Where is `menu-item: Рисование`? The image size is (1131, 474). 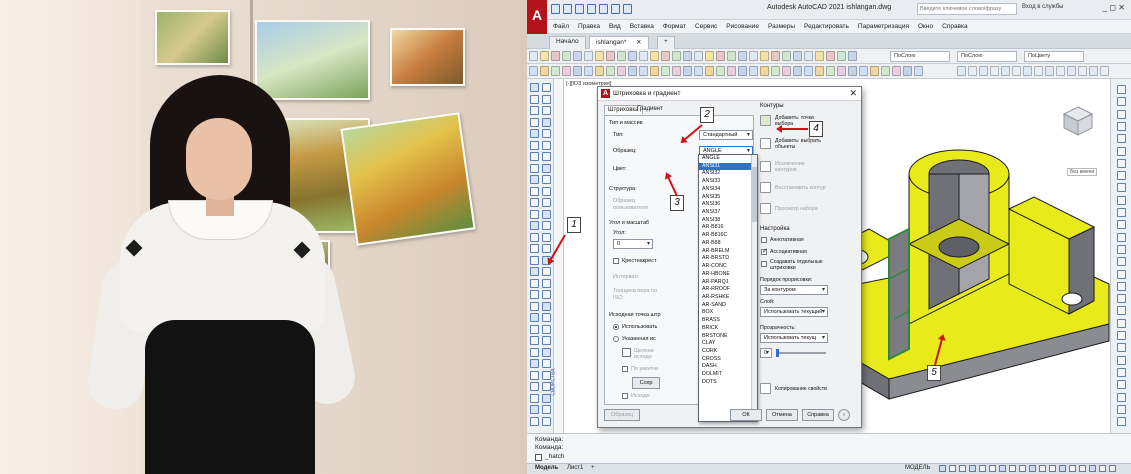
menu-item: Рисование is located at coordinates (742, 26).